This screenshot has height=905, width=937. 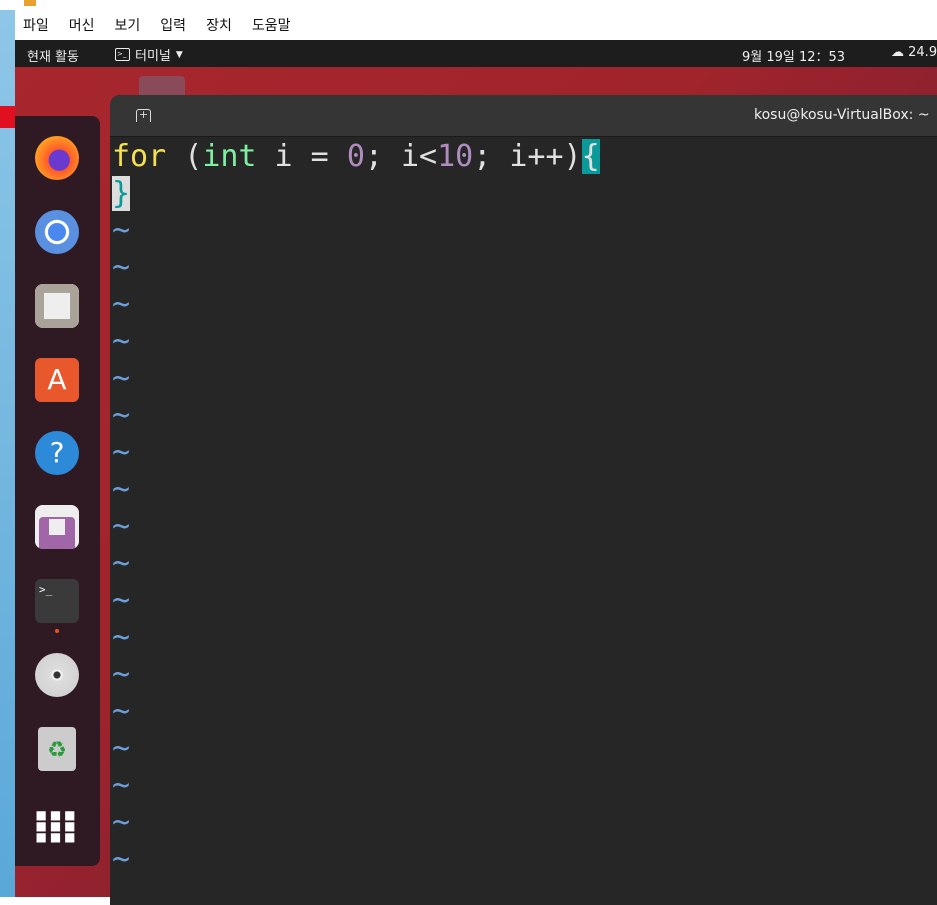 I want to click on settings-toggle-icon, so click(x=57, y=527).